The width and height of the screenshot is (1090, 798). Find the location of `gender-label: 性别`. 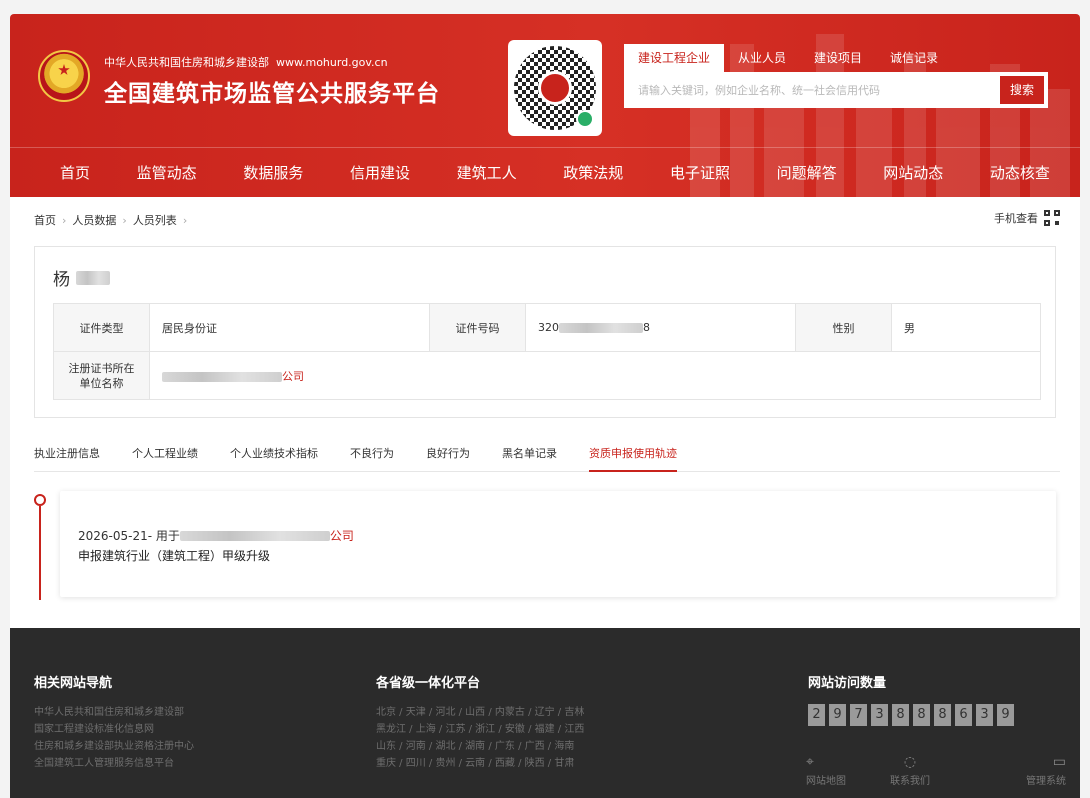

gender-label: 性别 is located at coordinates (843, 327).